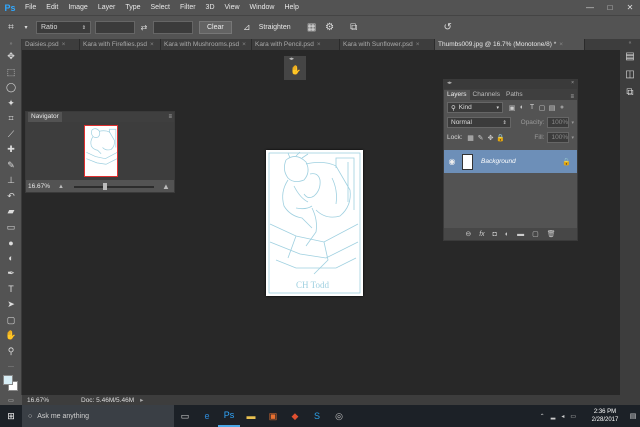 This screenshot has width=640, height=427. Describe the element at coordinates (173, 27) in the screenshot. I see `height-field` at that location.